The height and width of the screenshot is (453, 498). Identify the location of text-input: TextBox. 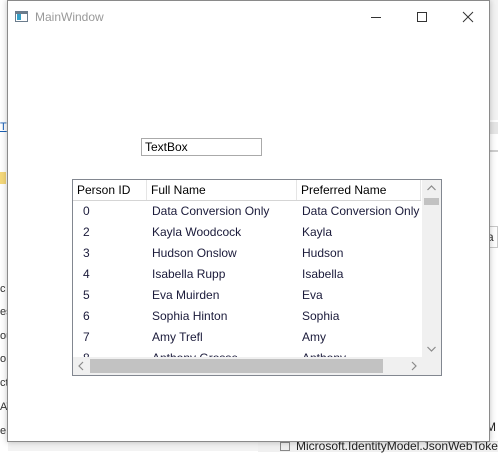
(201, 147).